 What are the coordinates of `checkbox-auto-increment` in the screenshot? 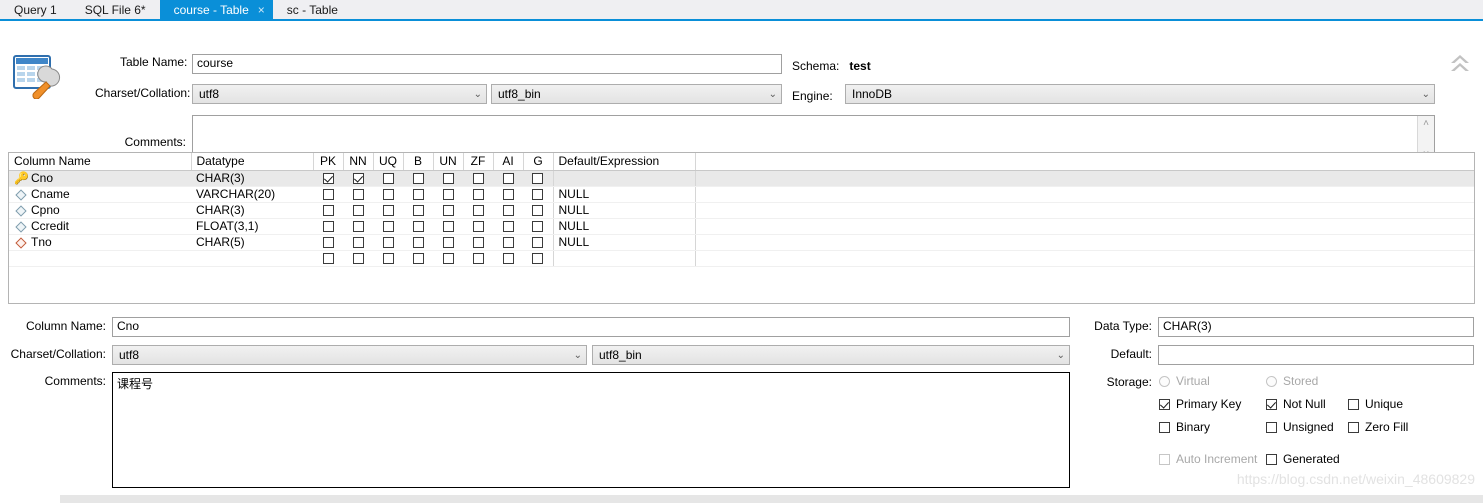 It's located at (1164, 459).